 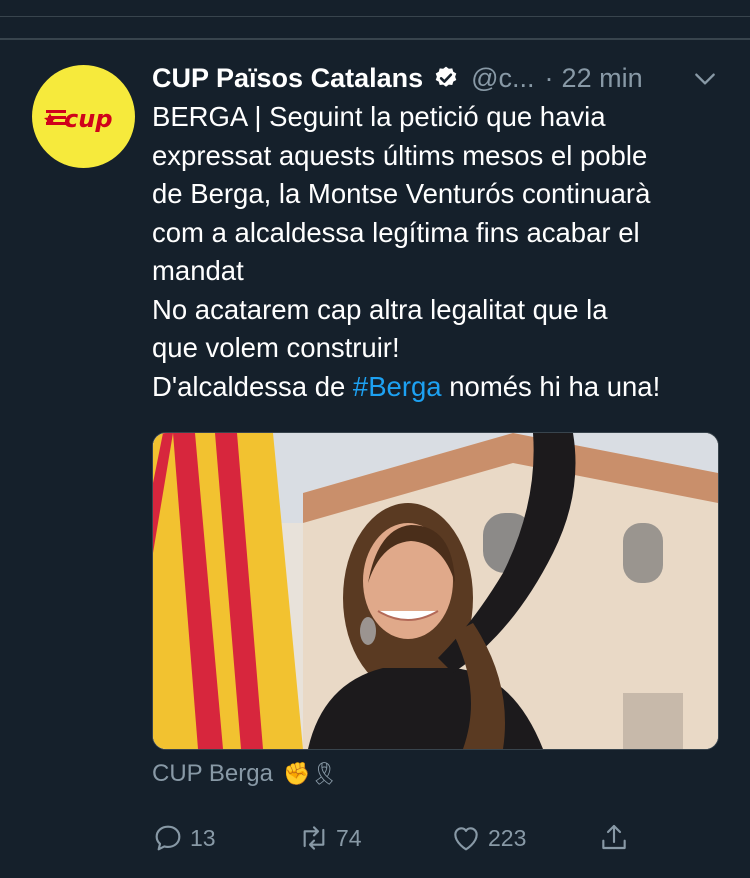 I want to click on verified-badge-icon, so click(x=446, y=76).